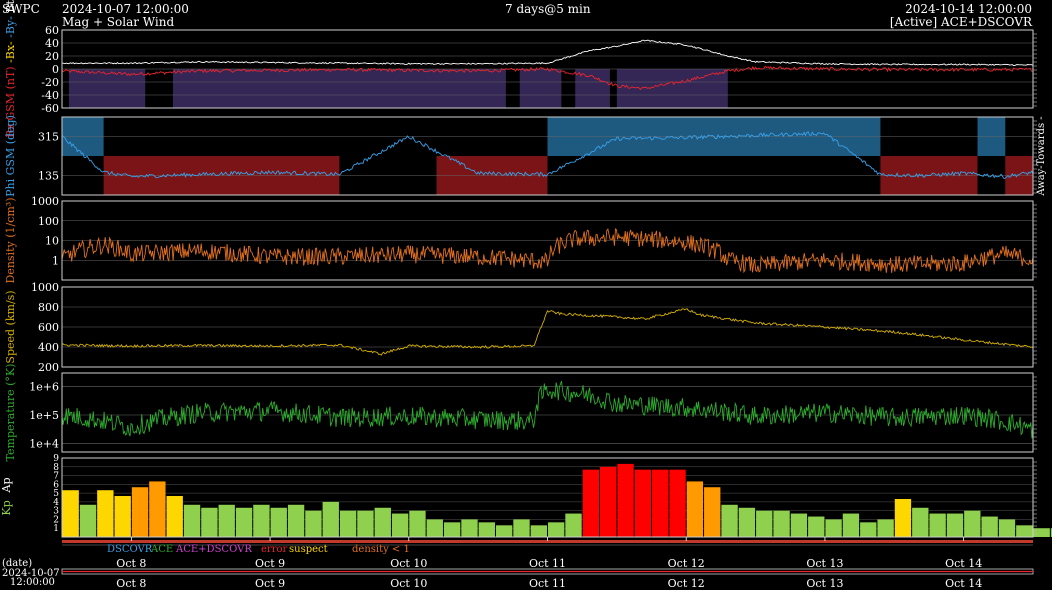 This screenshot has width=1052, height=590. Describe the element at coordinates (50, 82) in the screenshot. I see `mag-ytick-label: -20` at that location.